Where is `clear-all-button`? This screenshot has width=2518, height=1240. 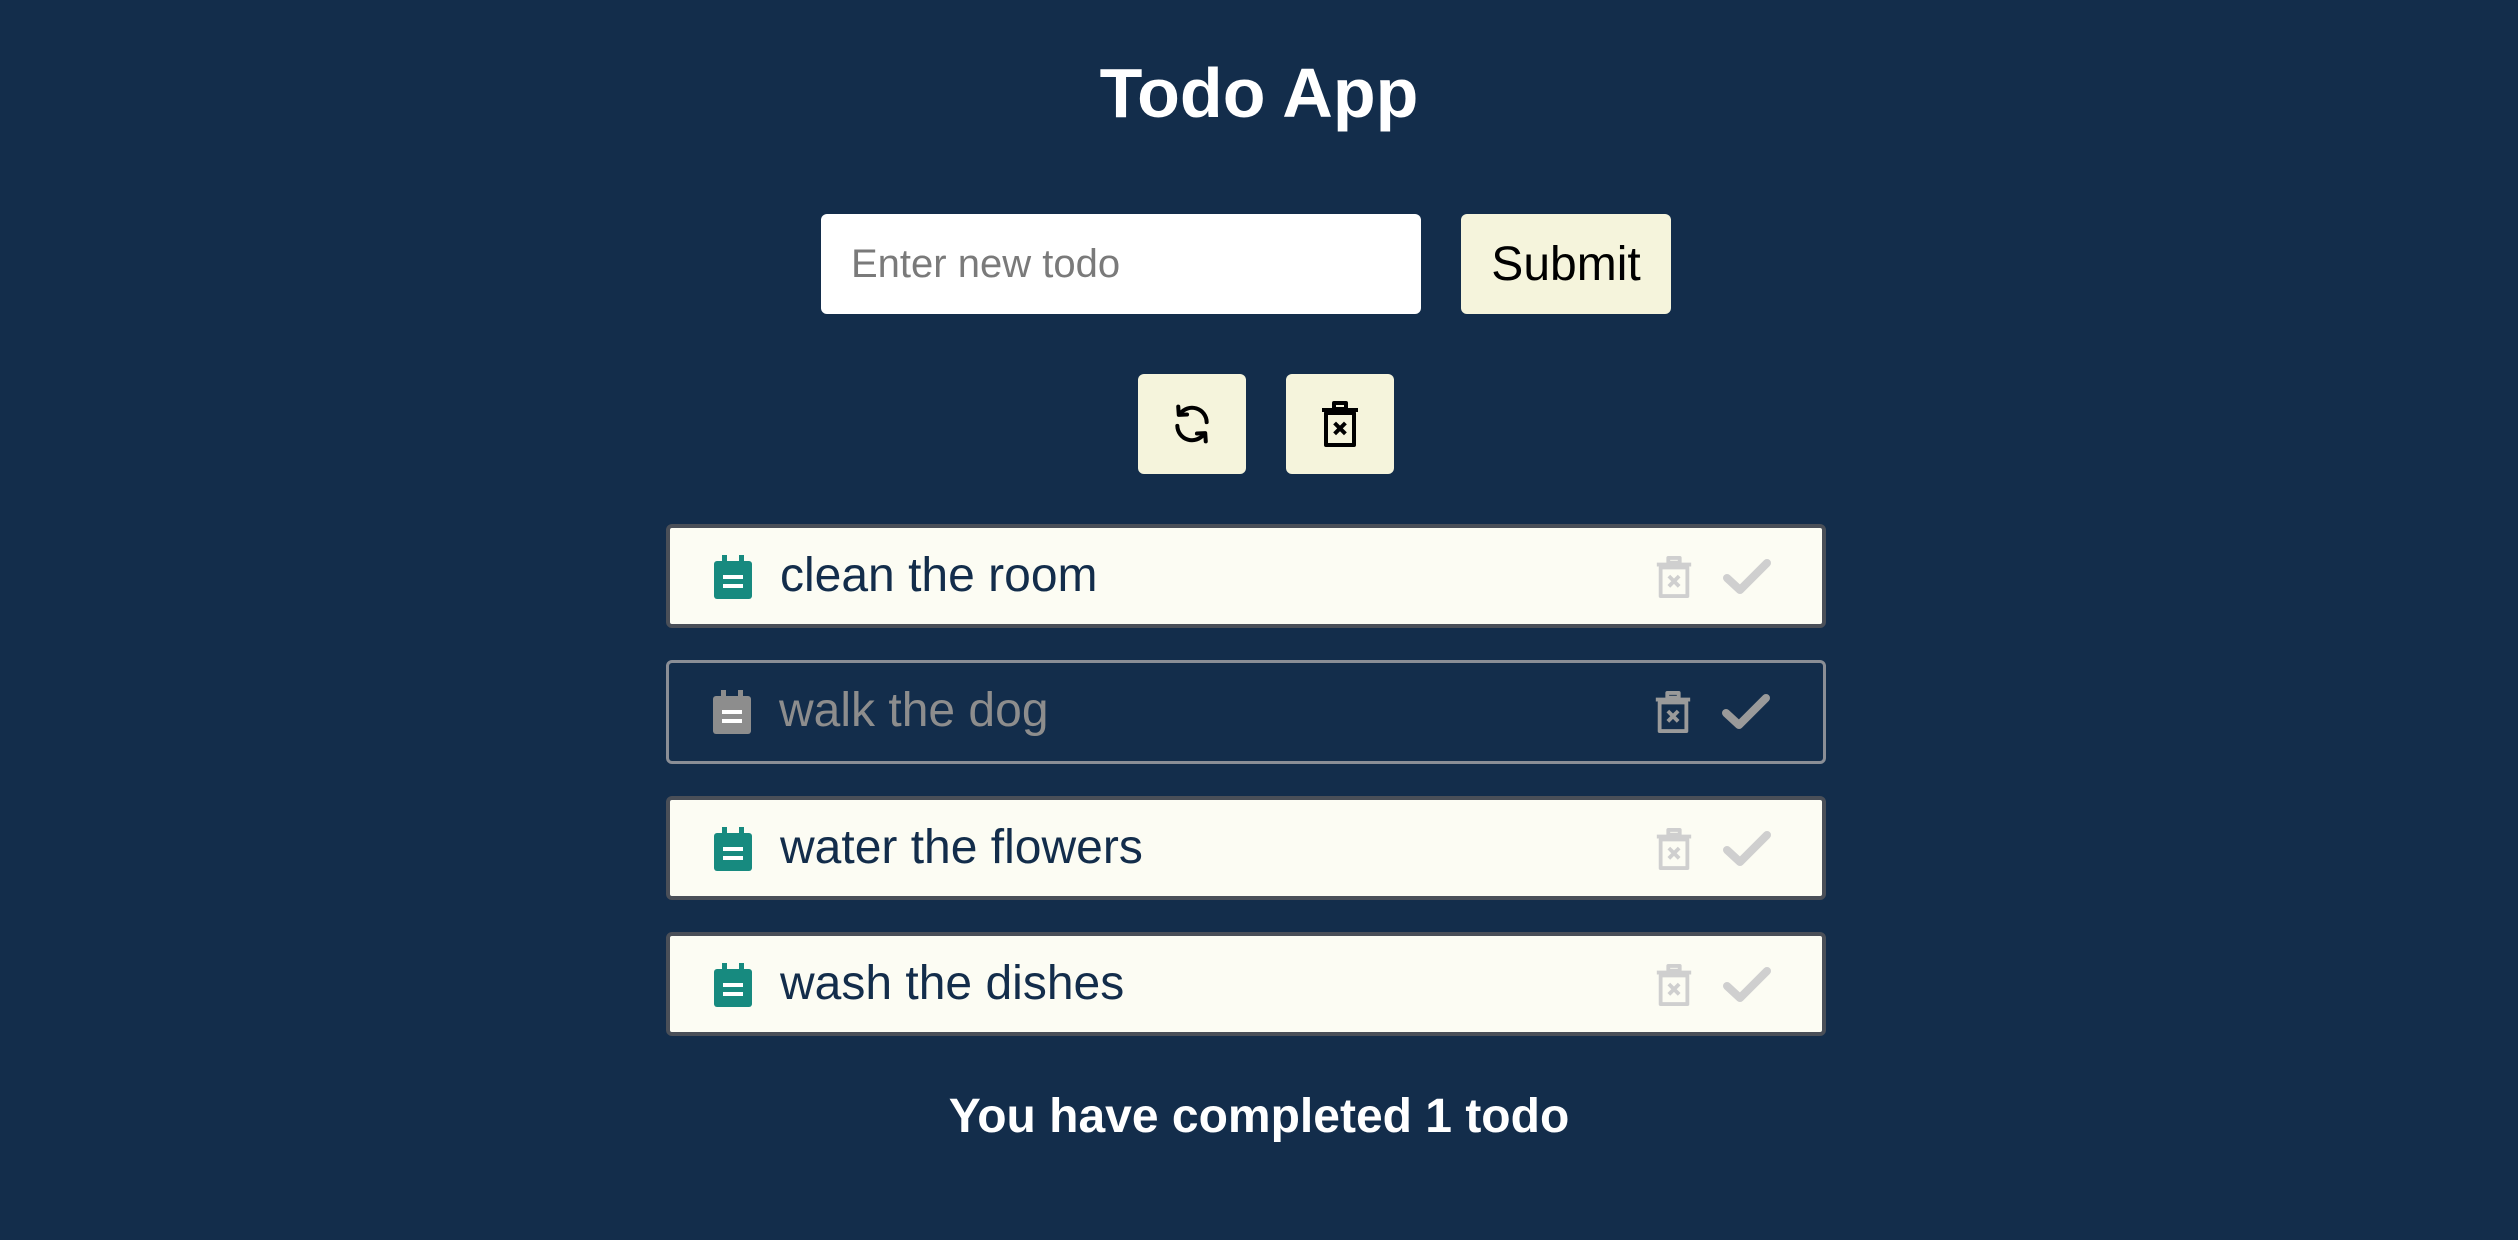 clear-all-button is located at coordinates (1340, 424).